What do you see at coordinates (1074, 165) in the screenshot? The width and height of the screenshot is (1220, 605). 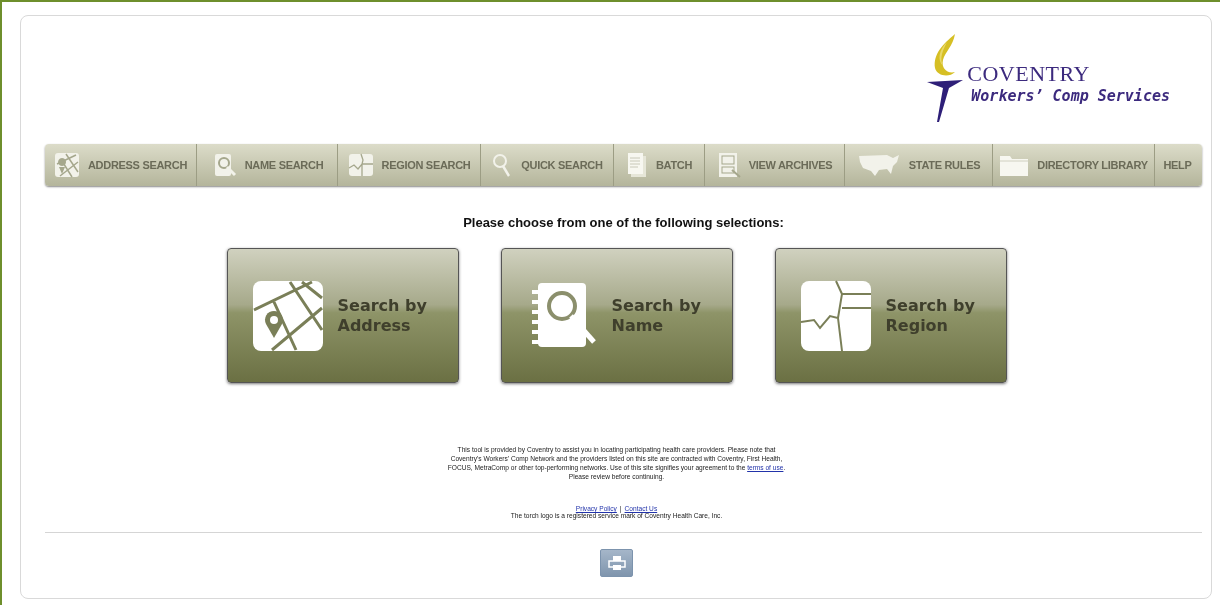 I see `nav-tab: DIRECTORY LIBRARY` at bounding box center [1074, 165].